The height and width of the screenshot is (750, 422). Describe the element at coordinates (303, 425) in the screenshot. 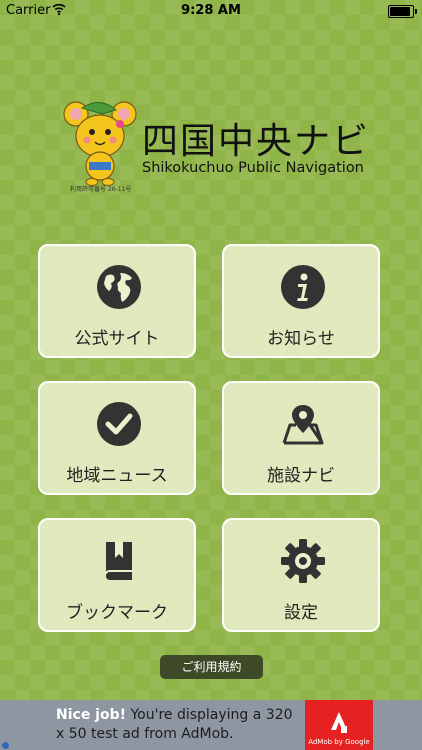

I see `map-pin-icon` at that location.